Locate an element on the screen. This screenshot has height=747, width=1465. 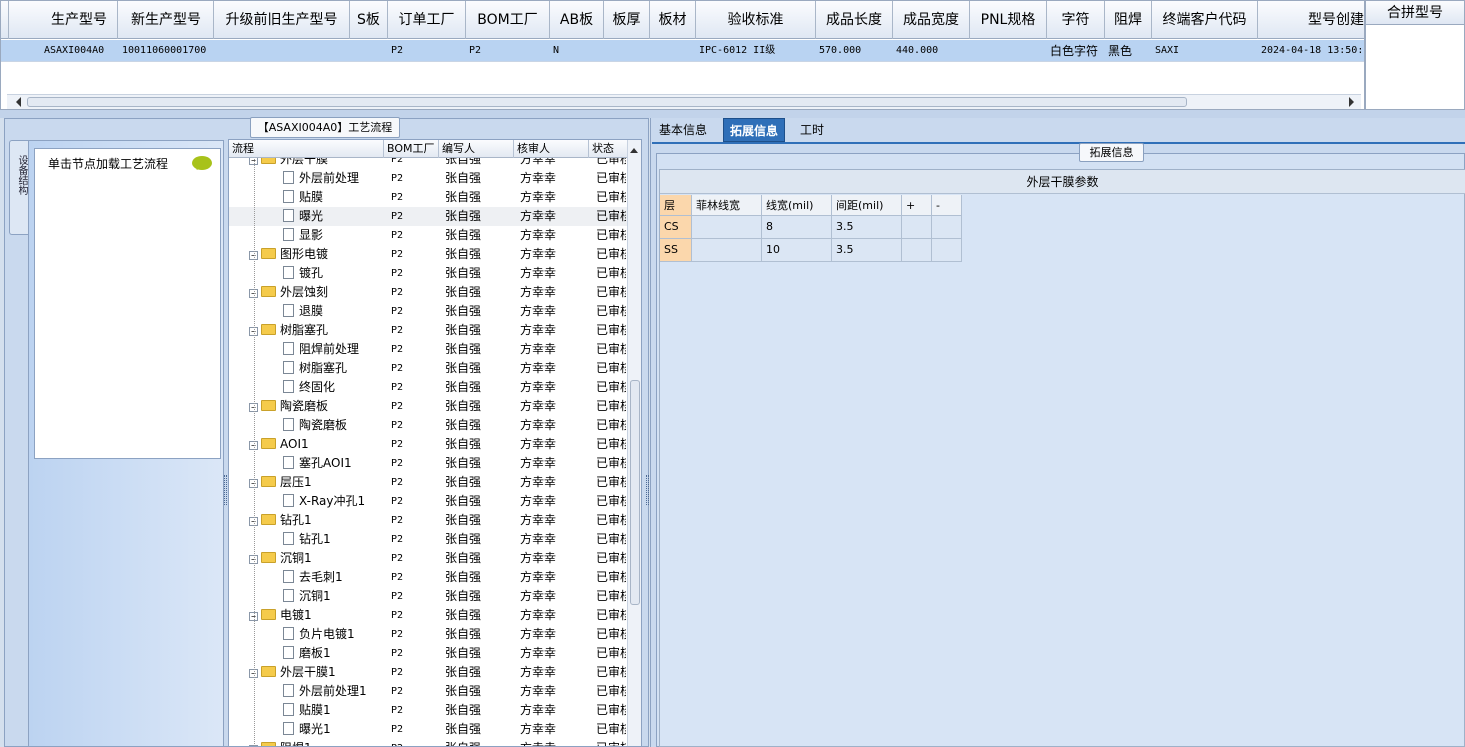
tree-row: 外层前处理 P2 张自强 方幸幸 已审核 is located at coordinates (429, 178).